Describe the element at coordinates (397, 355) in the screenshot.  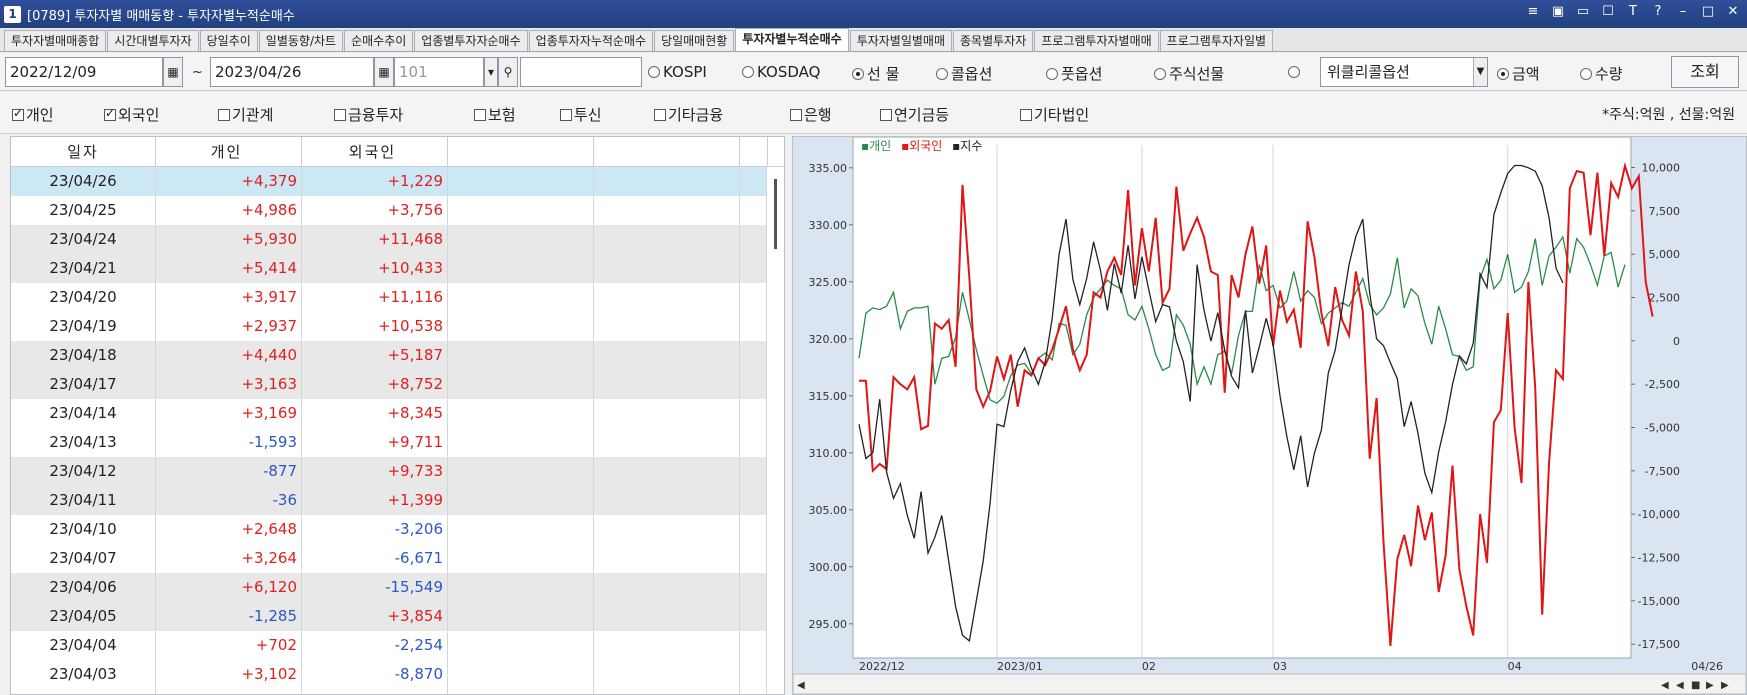
I see `table-row: 23/04/18 +4,440 +5,187` at that location.